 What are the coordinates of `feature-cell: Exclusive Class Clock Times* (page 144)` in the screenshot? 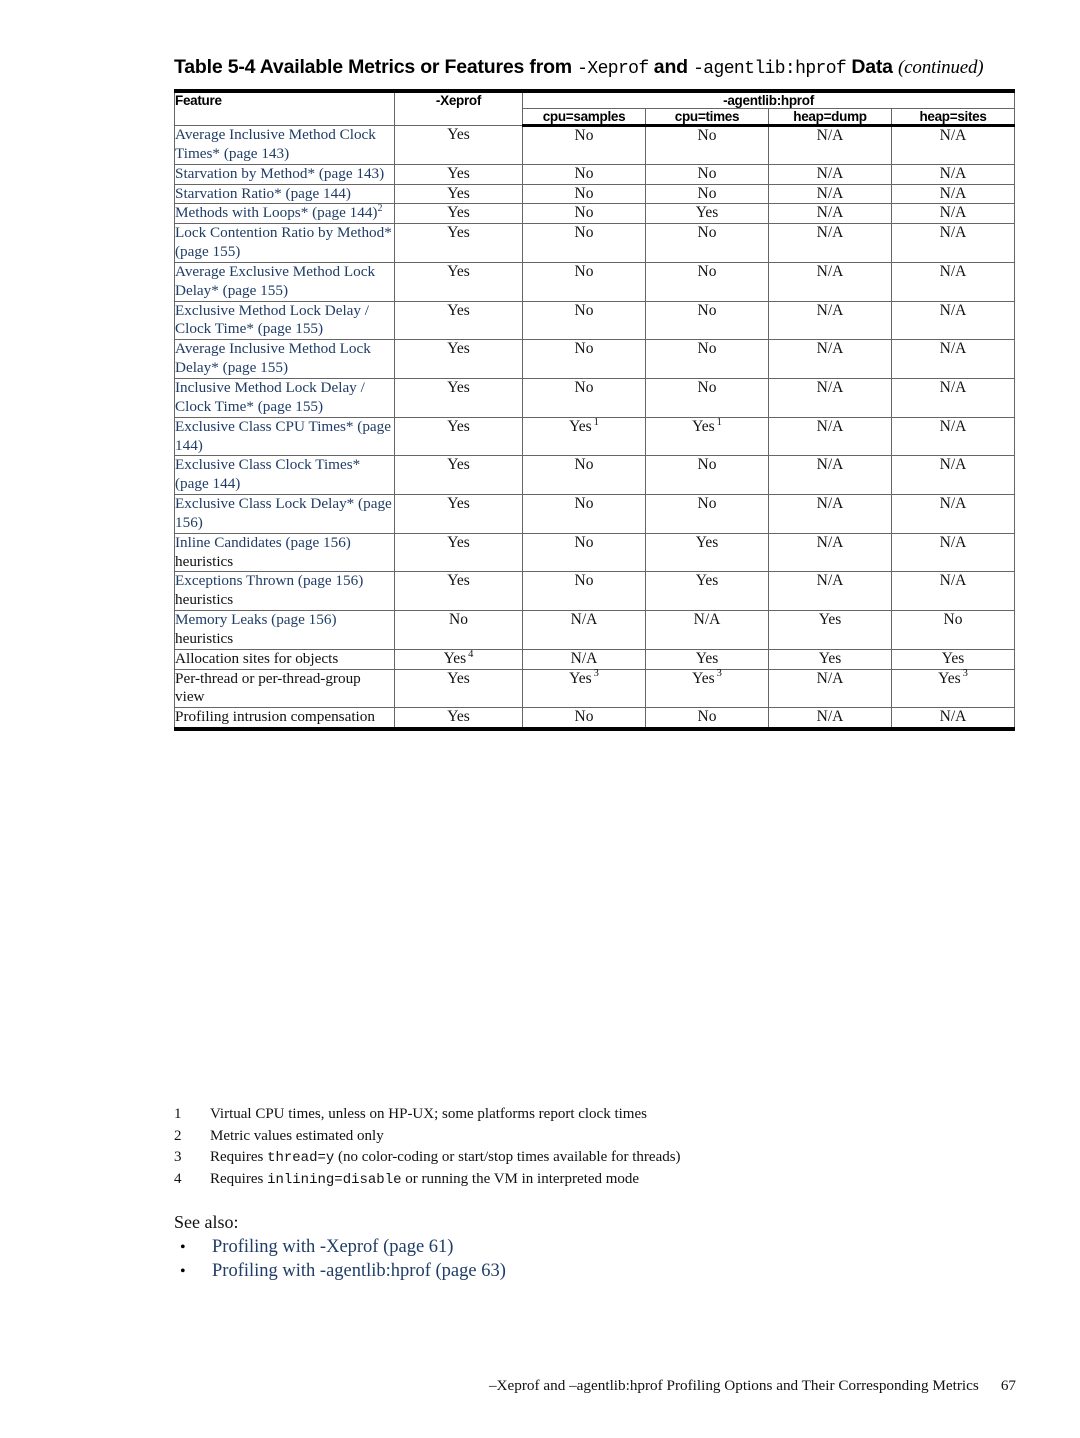 It's located at (284, 475).